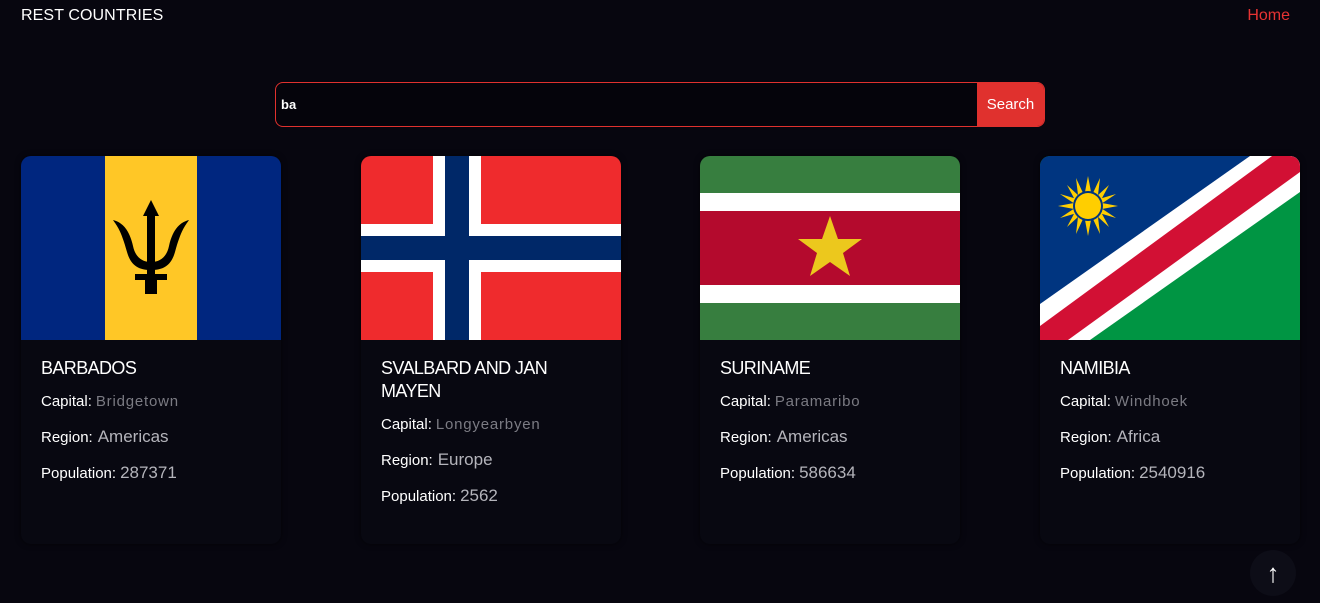  I want to click on population-value: 586634, so click(827, 472).